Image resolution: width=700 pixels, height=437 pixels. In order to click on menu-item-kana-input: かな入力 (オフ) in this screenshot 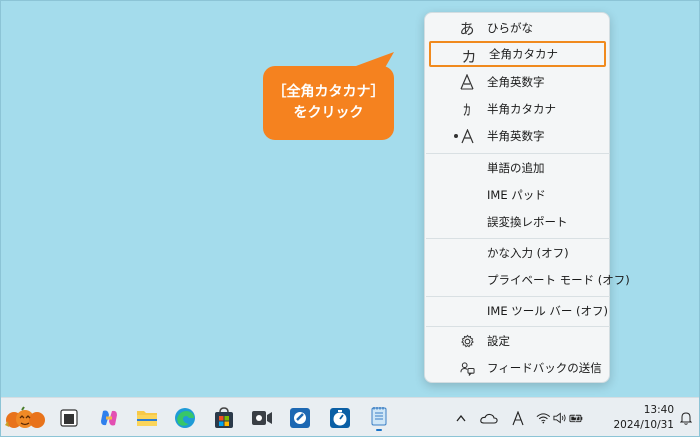, I will do `click(517, 253)`.